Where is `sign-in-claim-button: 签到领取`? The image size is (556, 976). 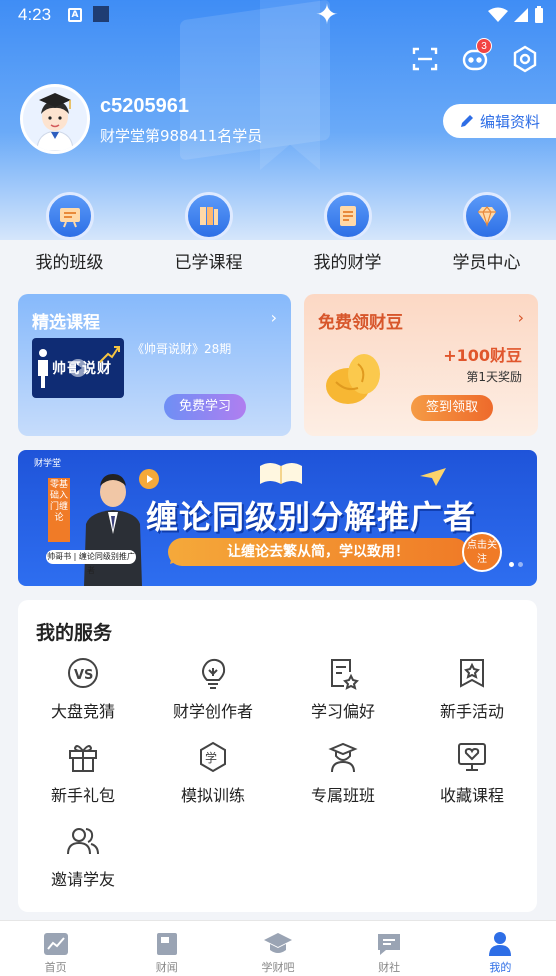 sign-in-claim-button: 签到领取 is located at coordinates (452, 408).